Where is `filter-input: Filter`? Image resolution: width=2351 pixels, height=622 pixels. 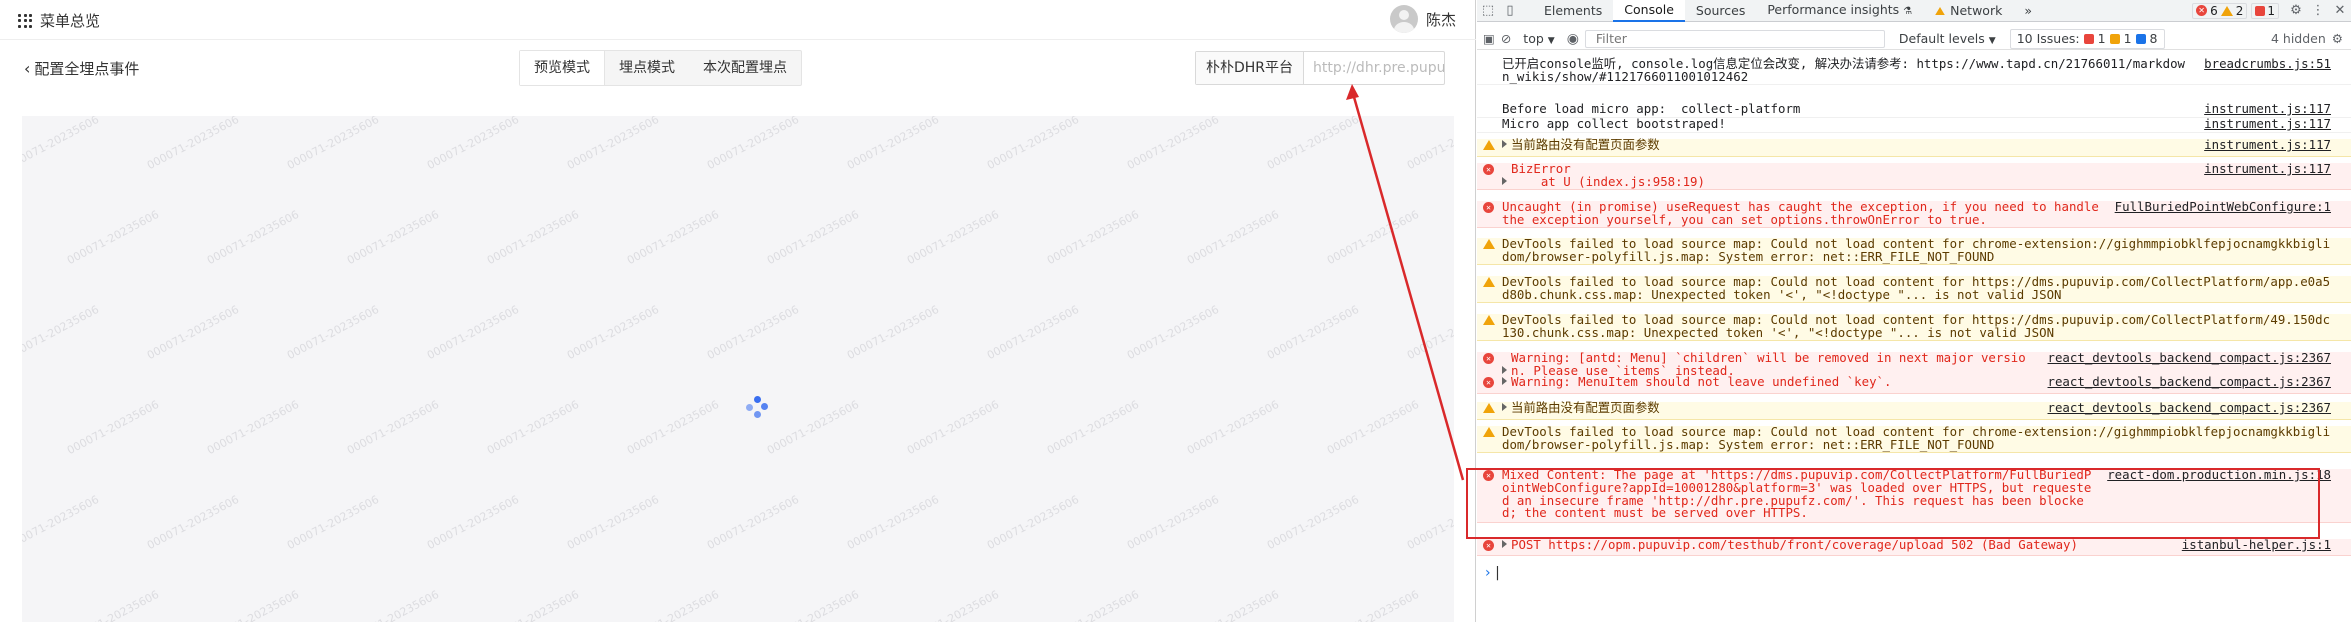
filter-input: Filter is located at coordinates (1734, 38).